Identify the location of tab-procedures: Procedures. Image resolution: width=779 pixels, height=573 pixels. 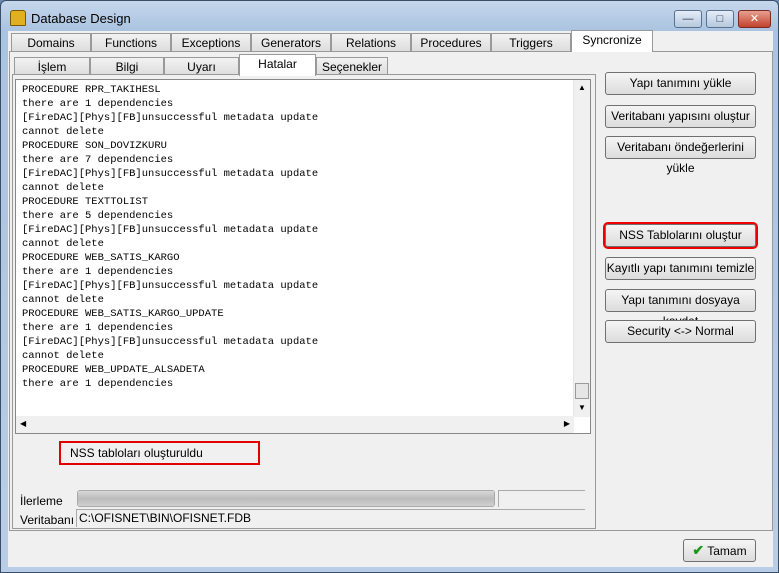
(451, 42).